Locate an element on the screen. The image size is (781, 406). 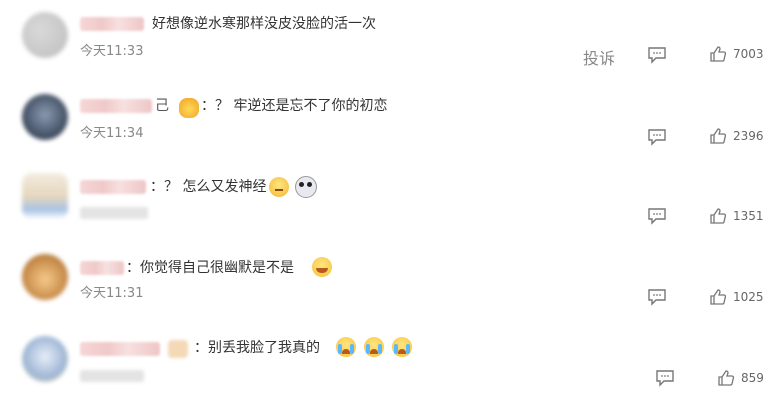
comment-text: 好想像逆水寒那样没皮没脸的活一次 is located at coordinates (264, 24).